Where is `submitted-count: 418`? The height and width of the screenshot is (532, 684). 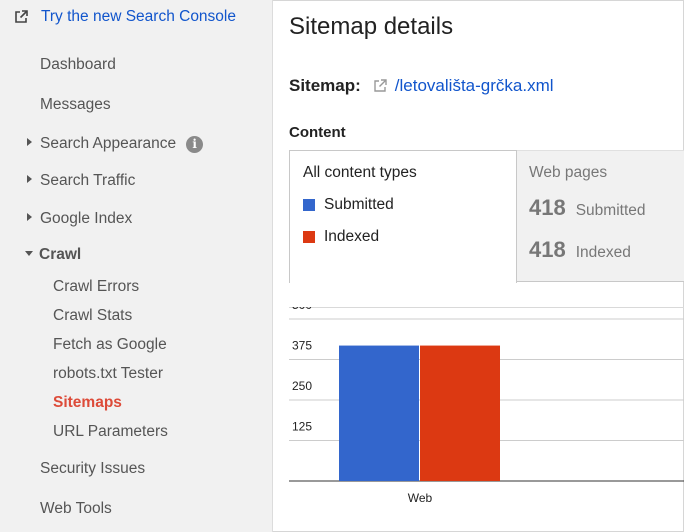 submitted-count: 418 is located at coordinates (547, 207).